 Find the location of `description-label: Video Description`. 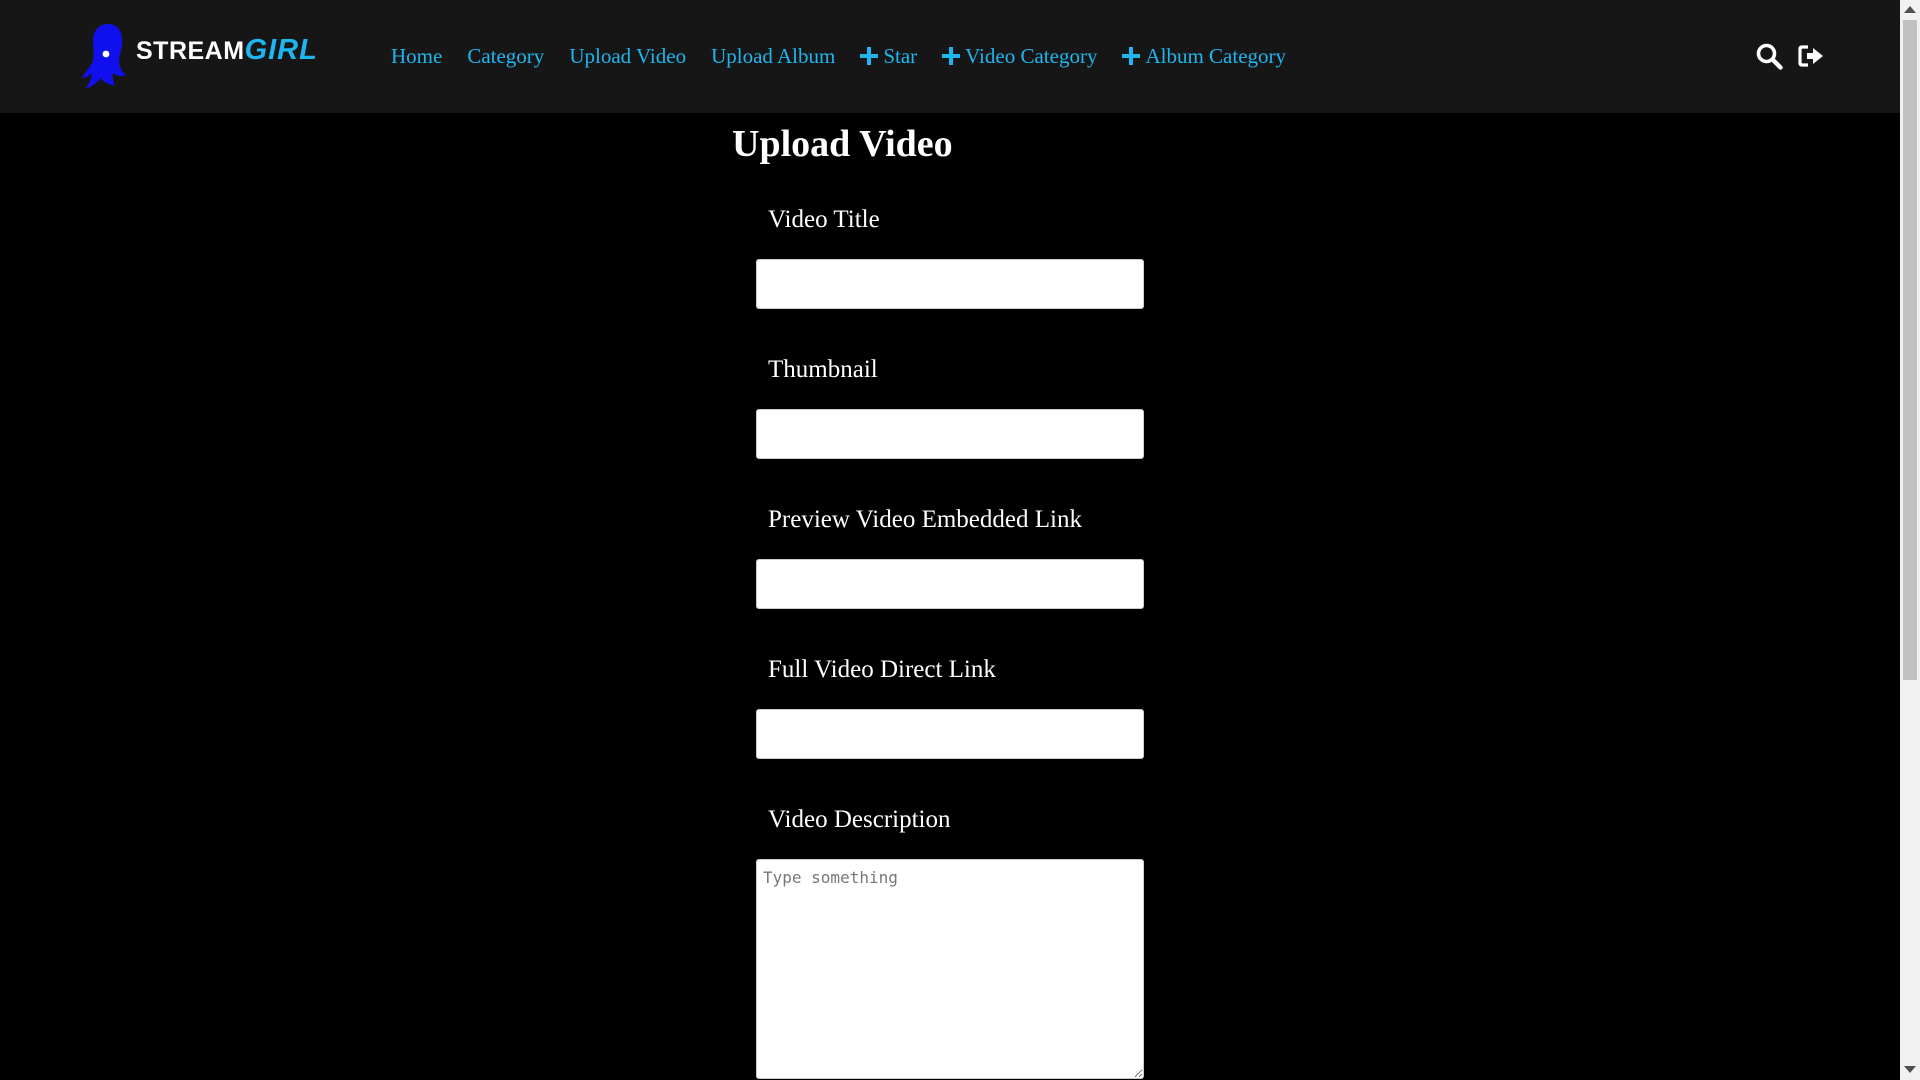

description-label: Video Description is located at coordinates (859, 819).